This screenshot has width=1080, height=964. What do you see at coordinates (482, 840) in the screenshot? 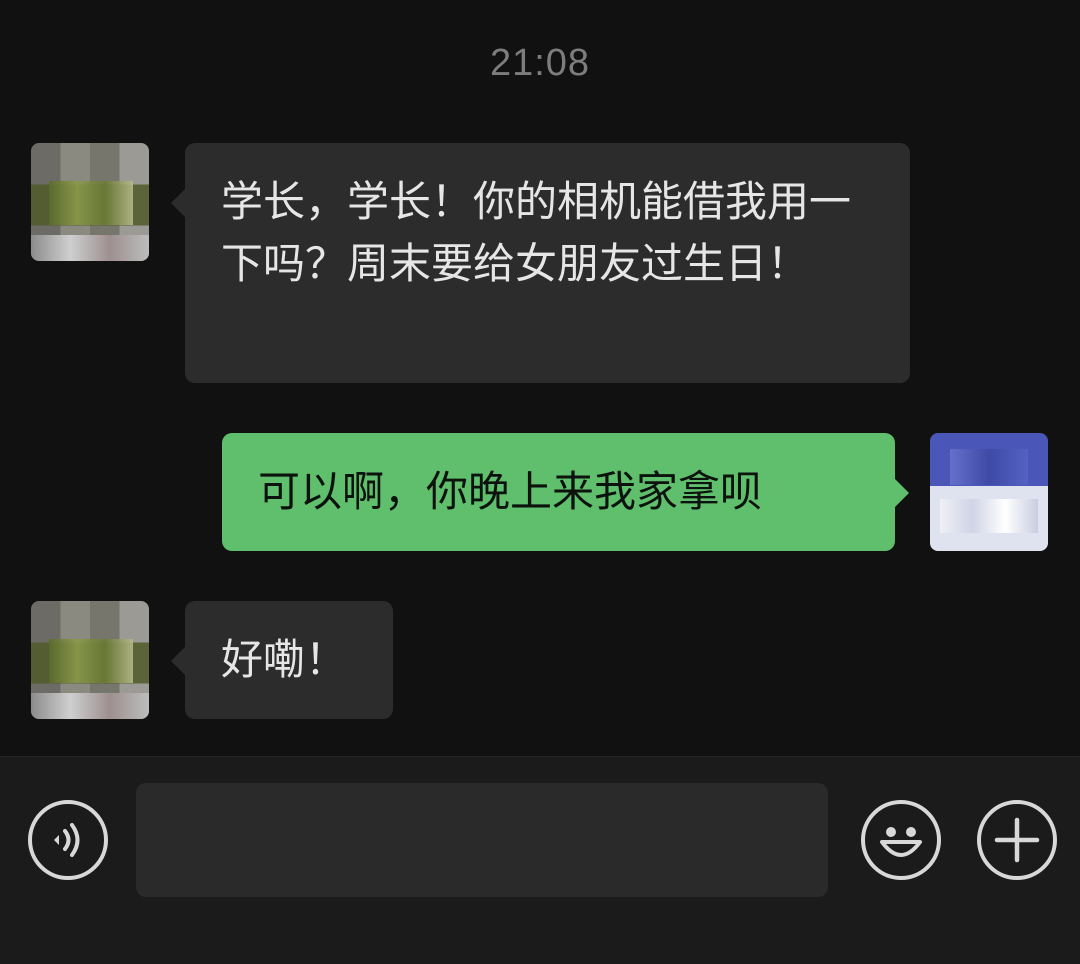
I see `message-input` at bounding box center [482, 840].